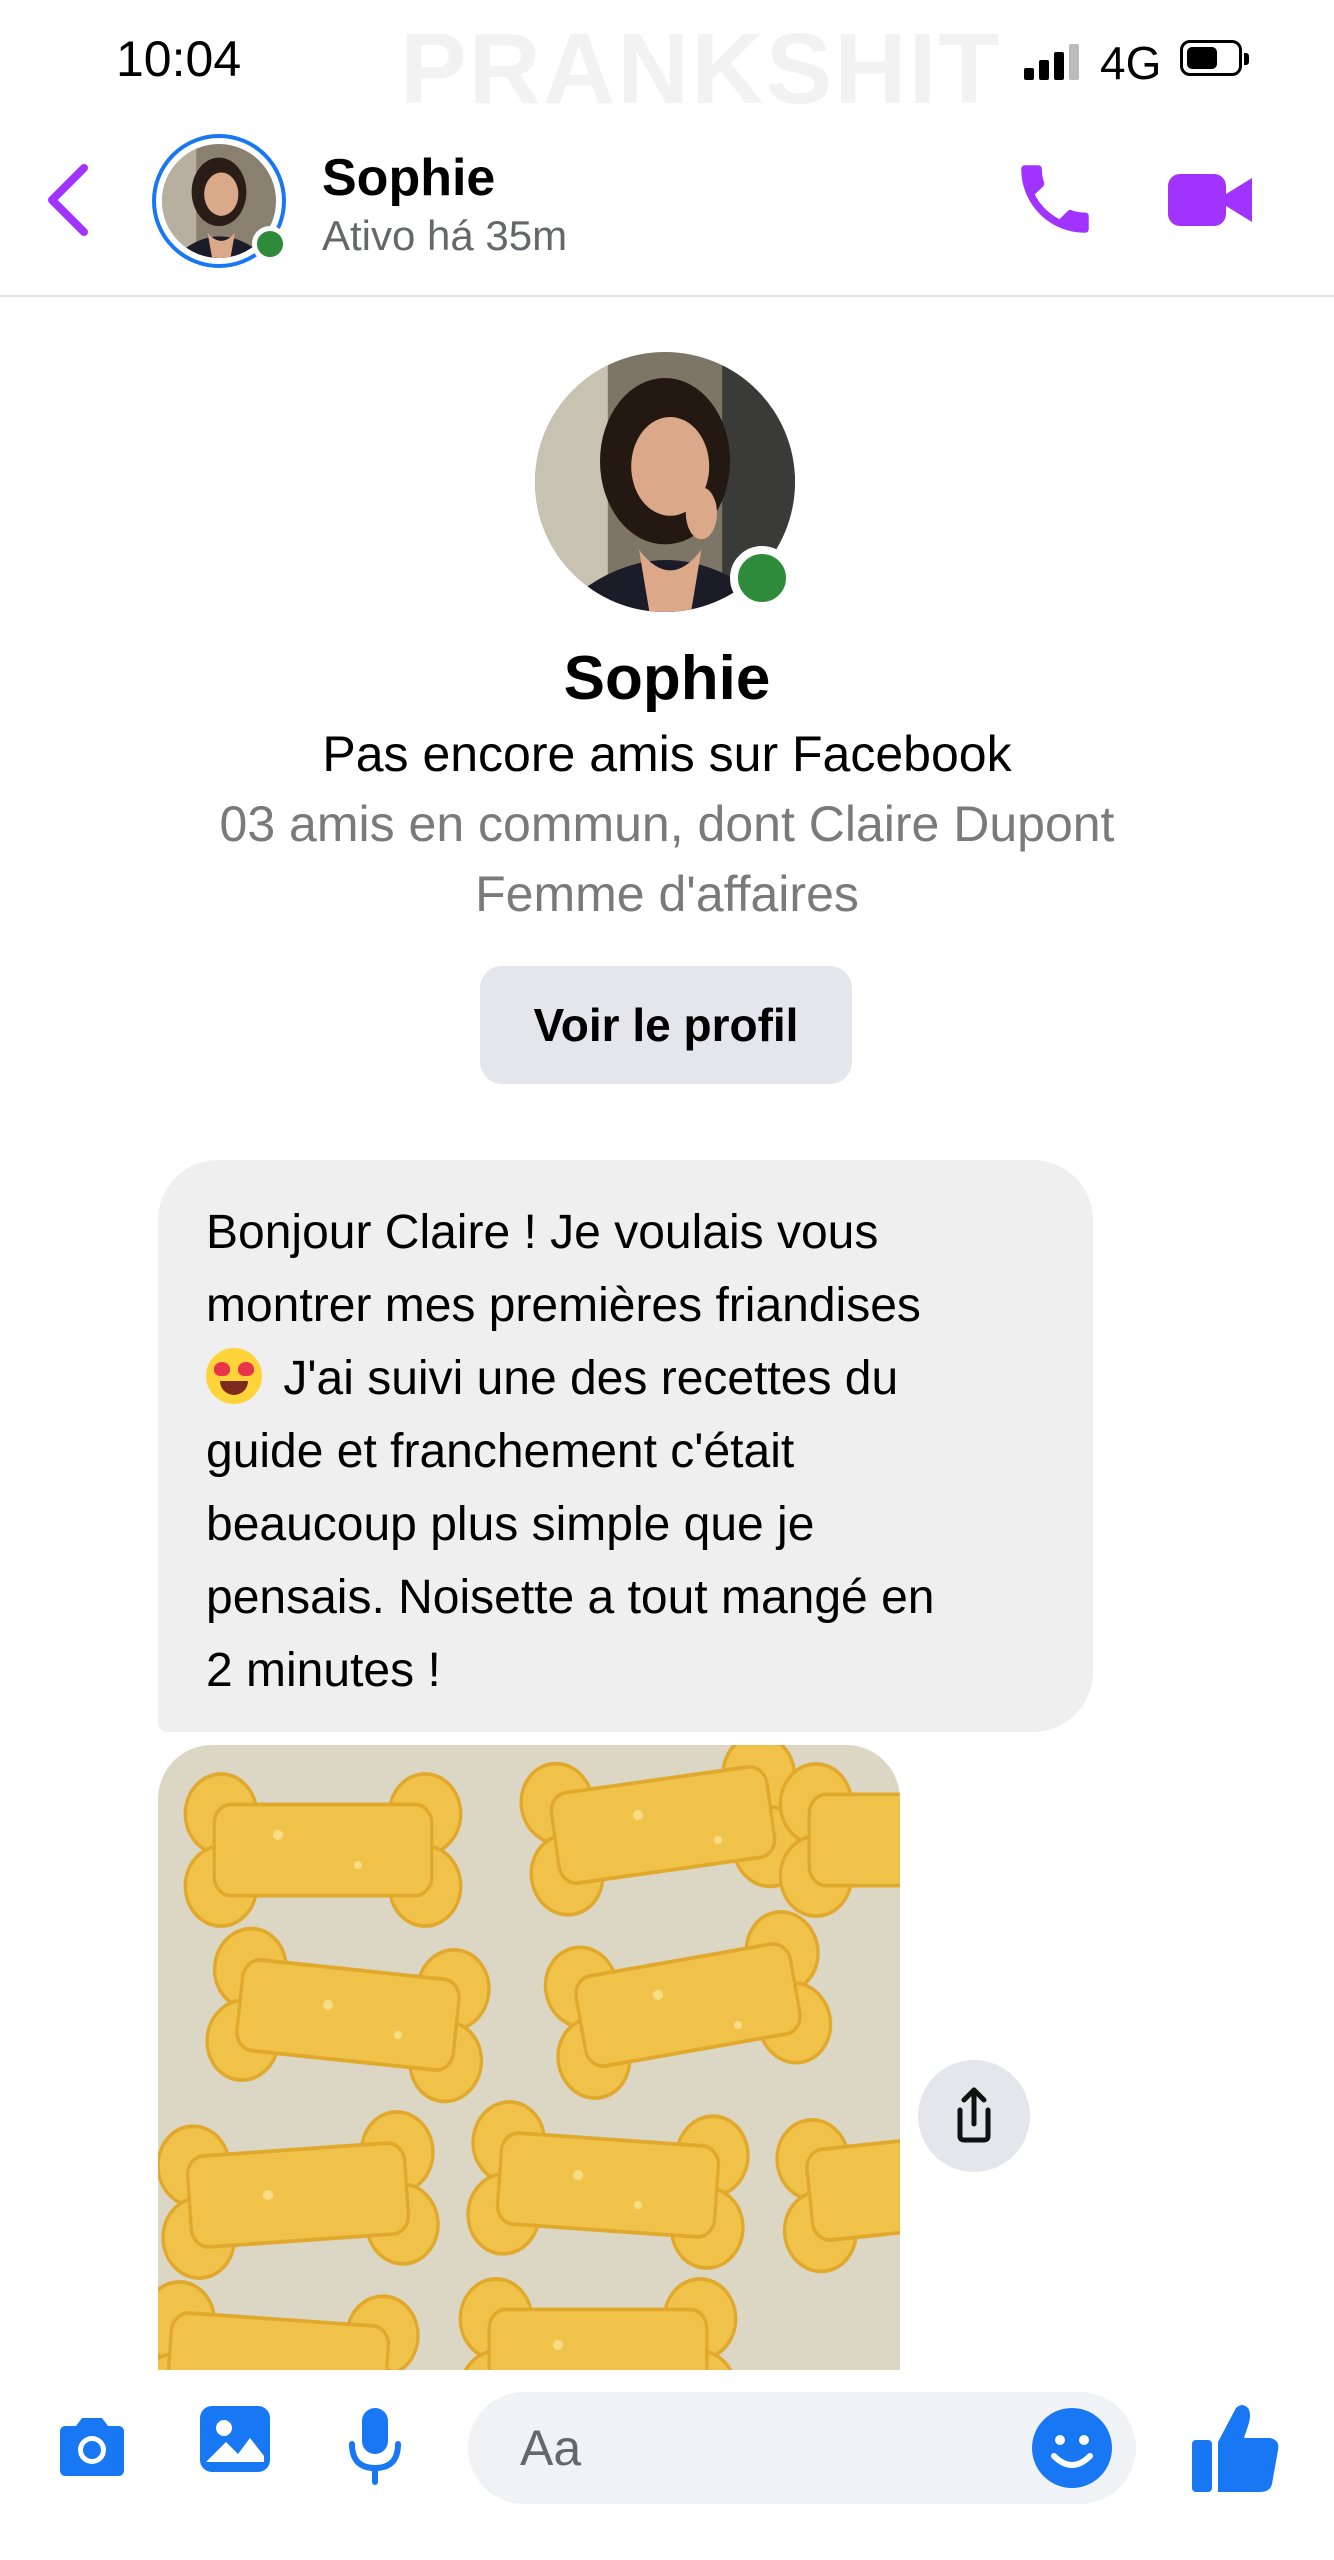 This screenshot has width=1334, height=2560. Describe the element at coordinates (1214, 58) in the screenshot. I see `battery-icon` at that location.